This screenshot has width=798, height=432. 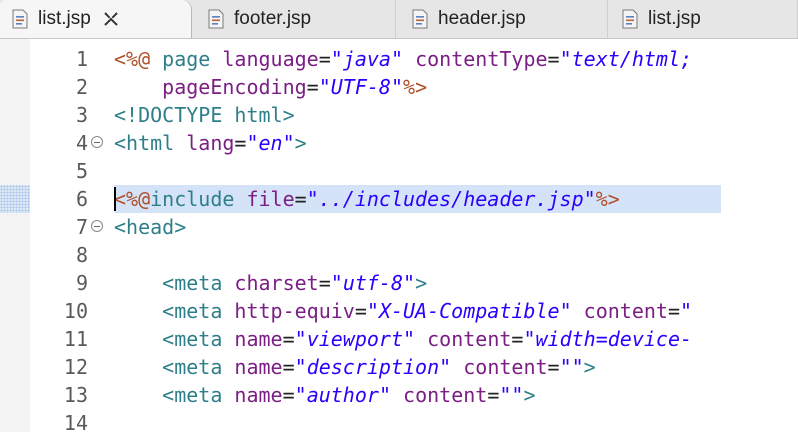 I want to click on code-token: java, so click(x=366, y=59).